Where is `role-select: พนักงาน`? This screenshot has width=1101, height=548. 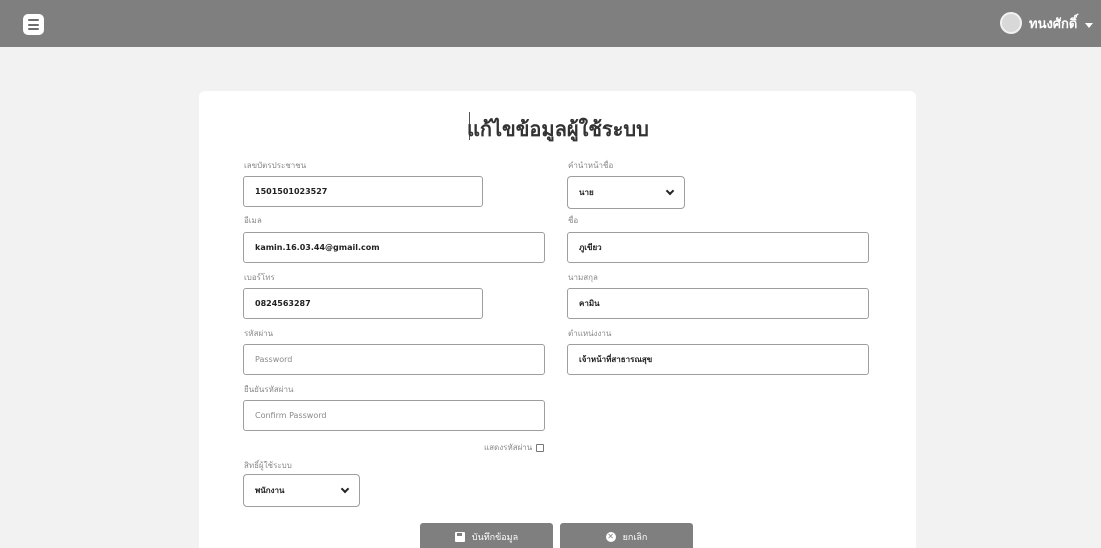 role-select: พนักงาน is located at coordinates (301, 490).